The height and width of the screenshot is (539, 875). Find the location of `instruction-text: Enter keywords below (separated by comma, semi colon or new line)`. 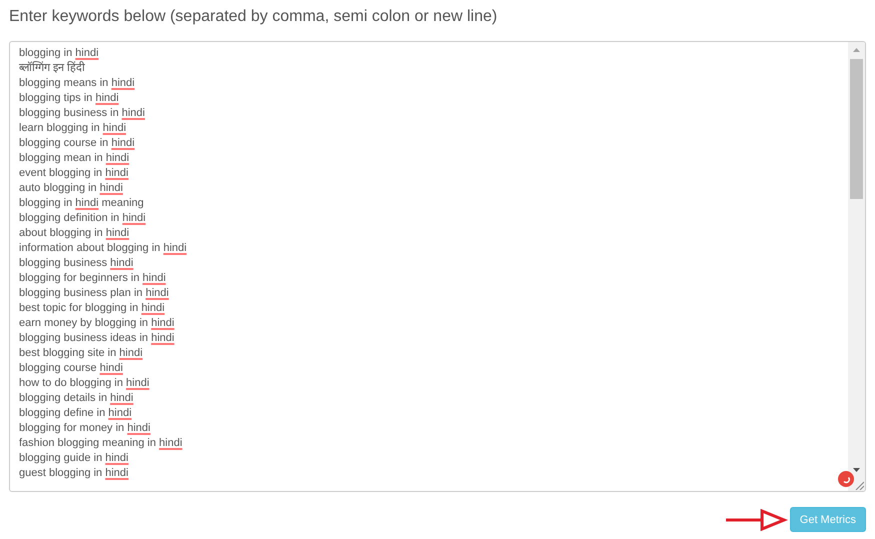

instruction-text: Enter keywords below (separated by comma, semi colon or new line) is located at coordinates (253, 17).